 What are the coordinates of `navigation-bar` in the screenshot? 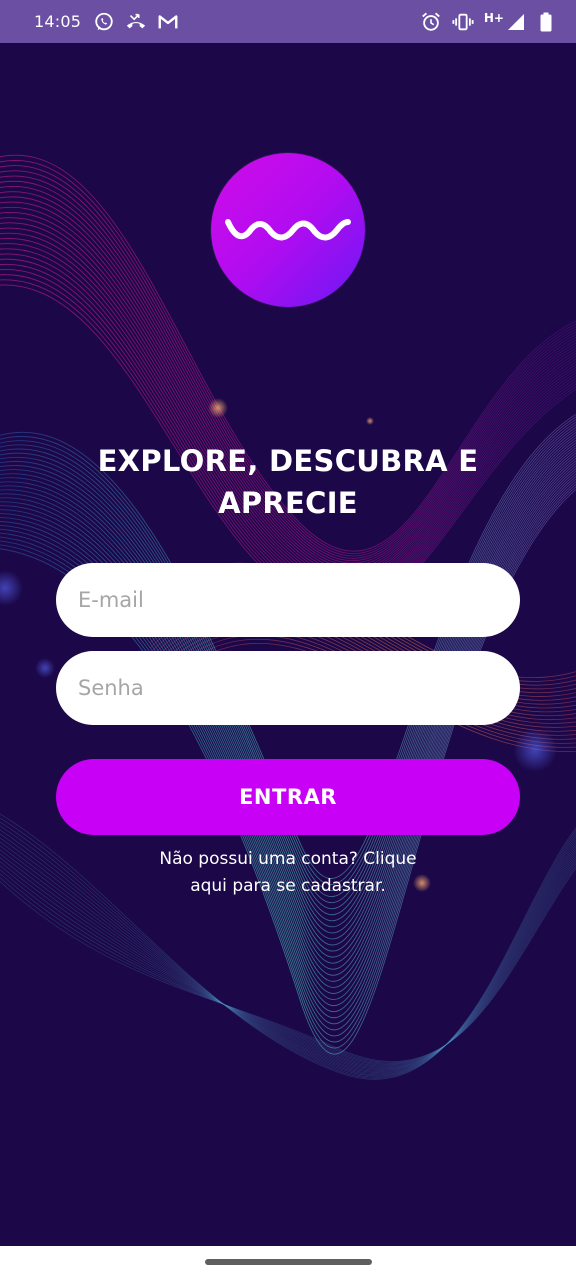 It's located at (288, 1263).